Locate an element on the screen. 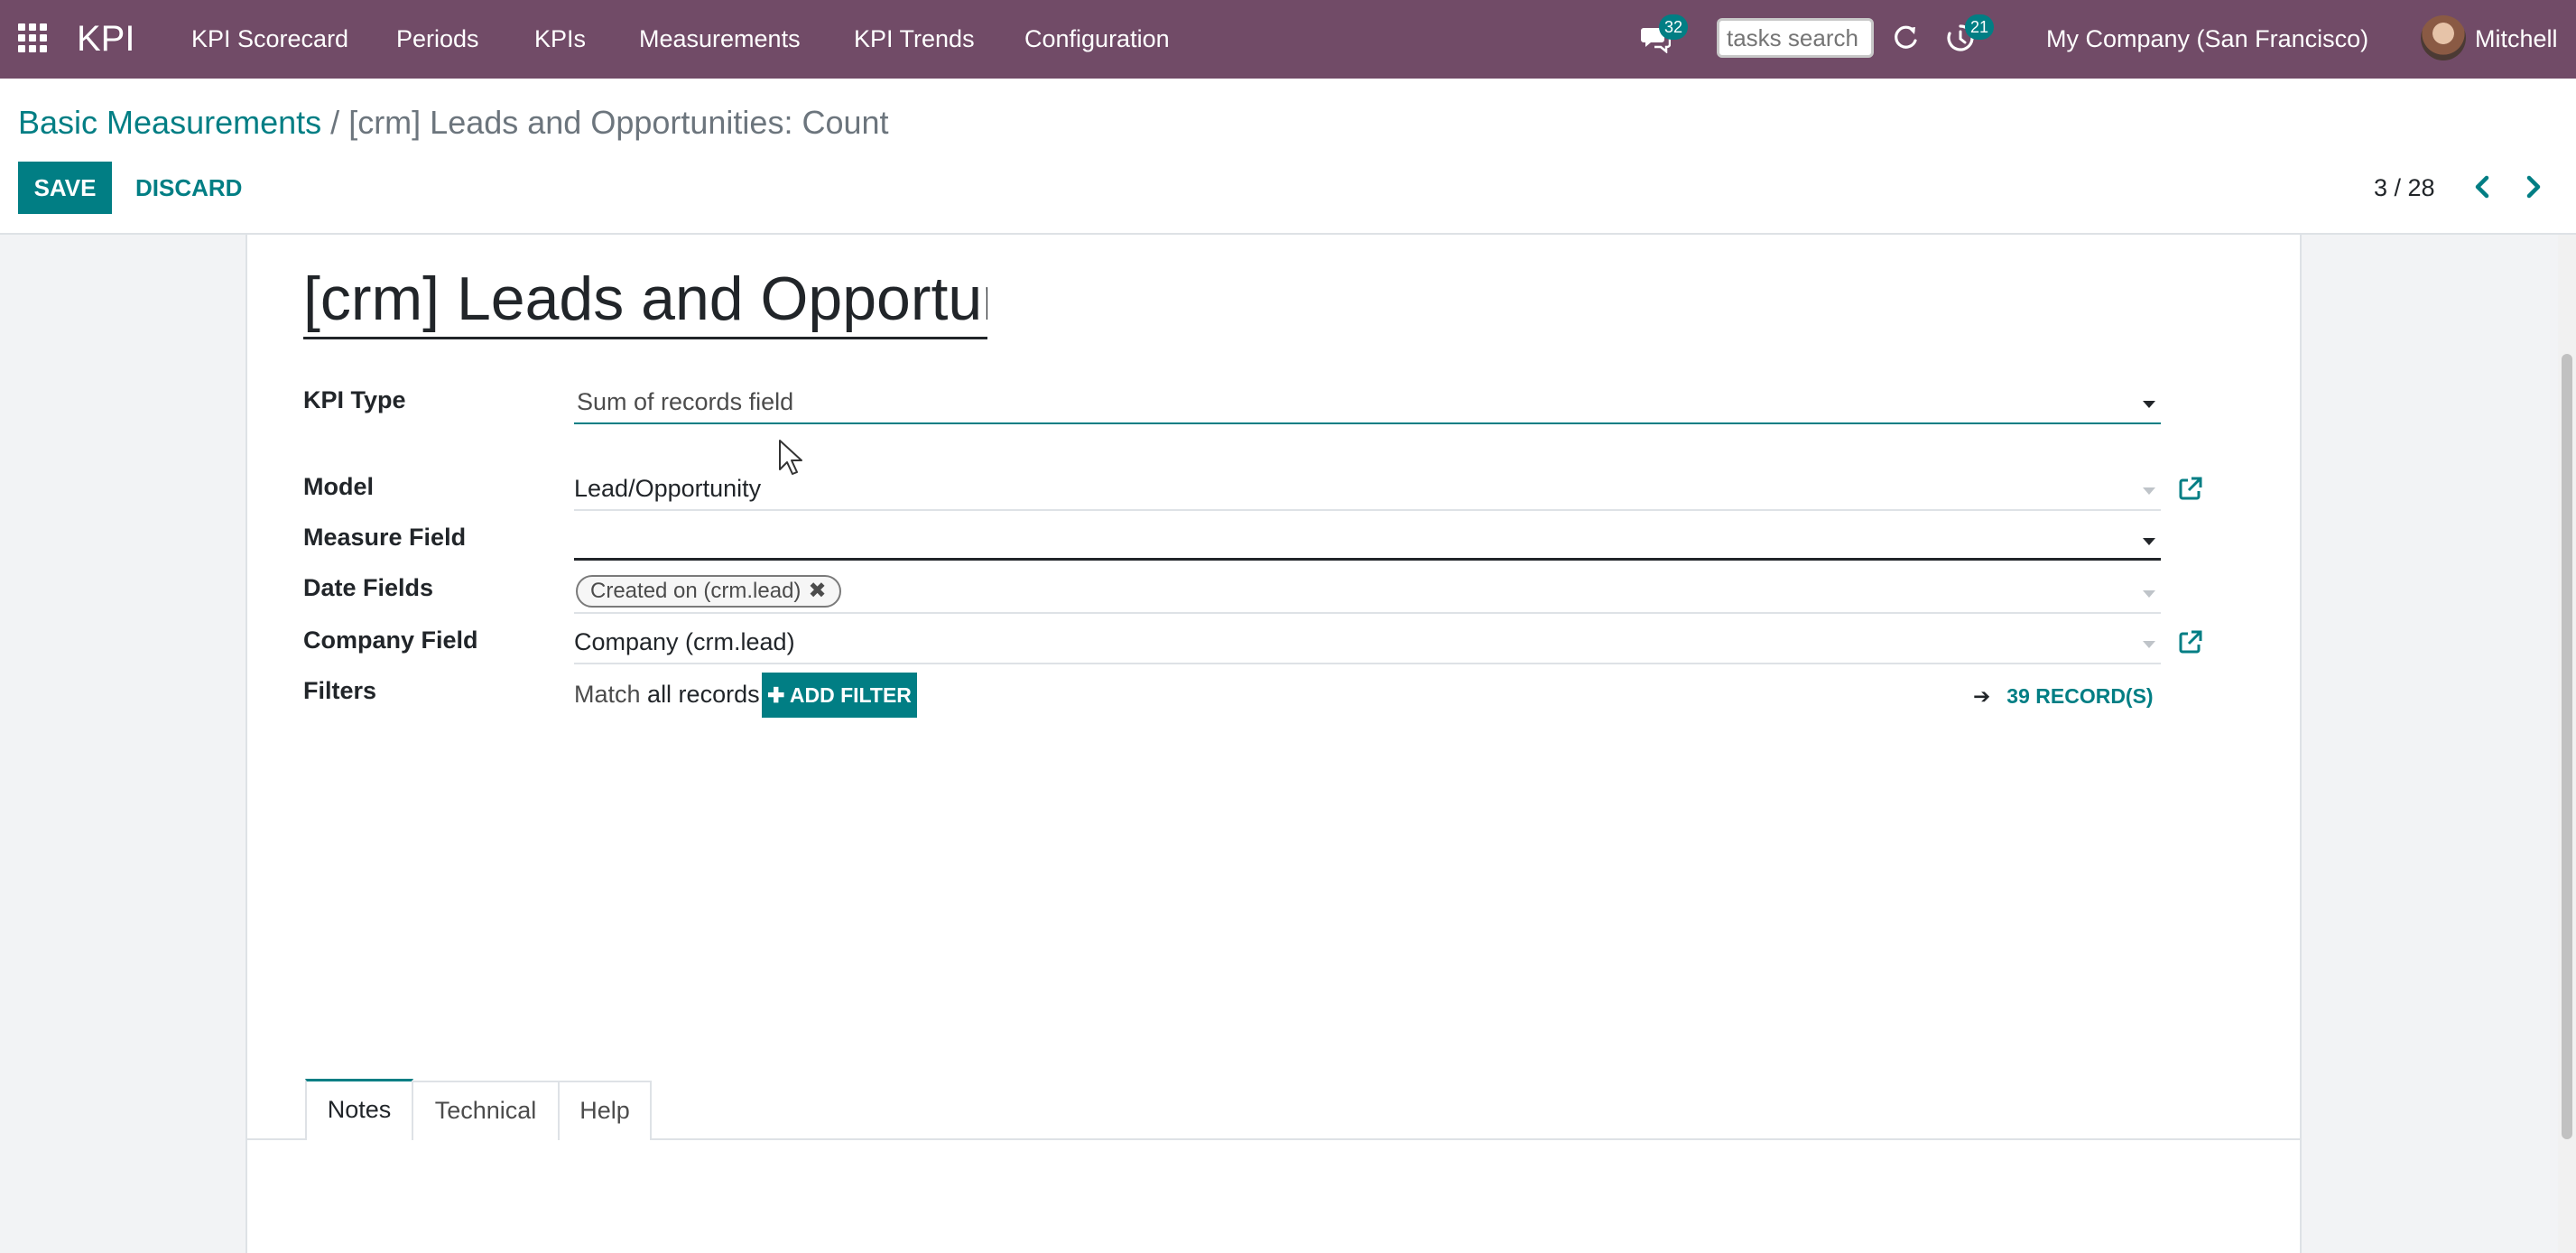  records-count: 39 RECORD(S) is located at coordinates (2080, 696).